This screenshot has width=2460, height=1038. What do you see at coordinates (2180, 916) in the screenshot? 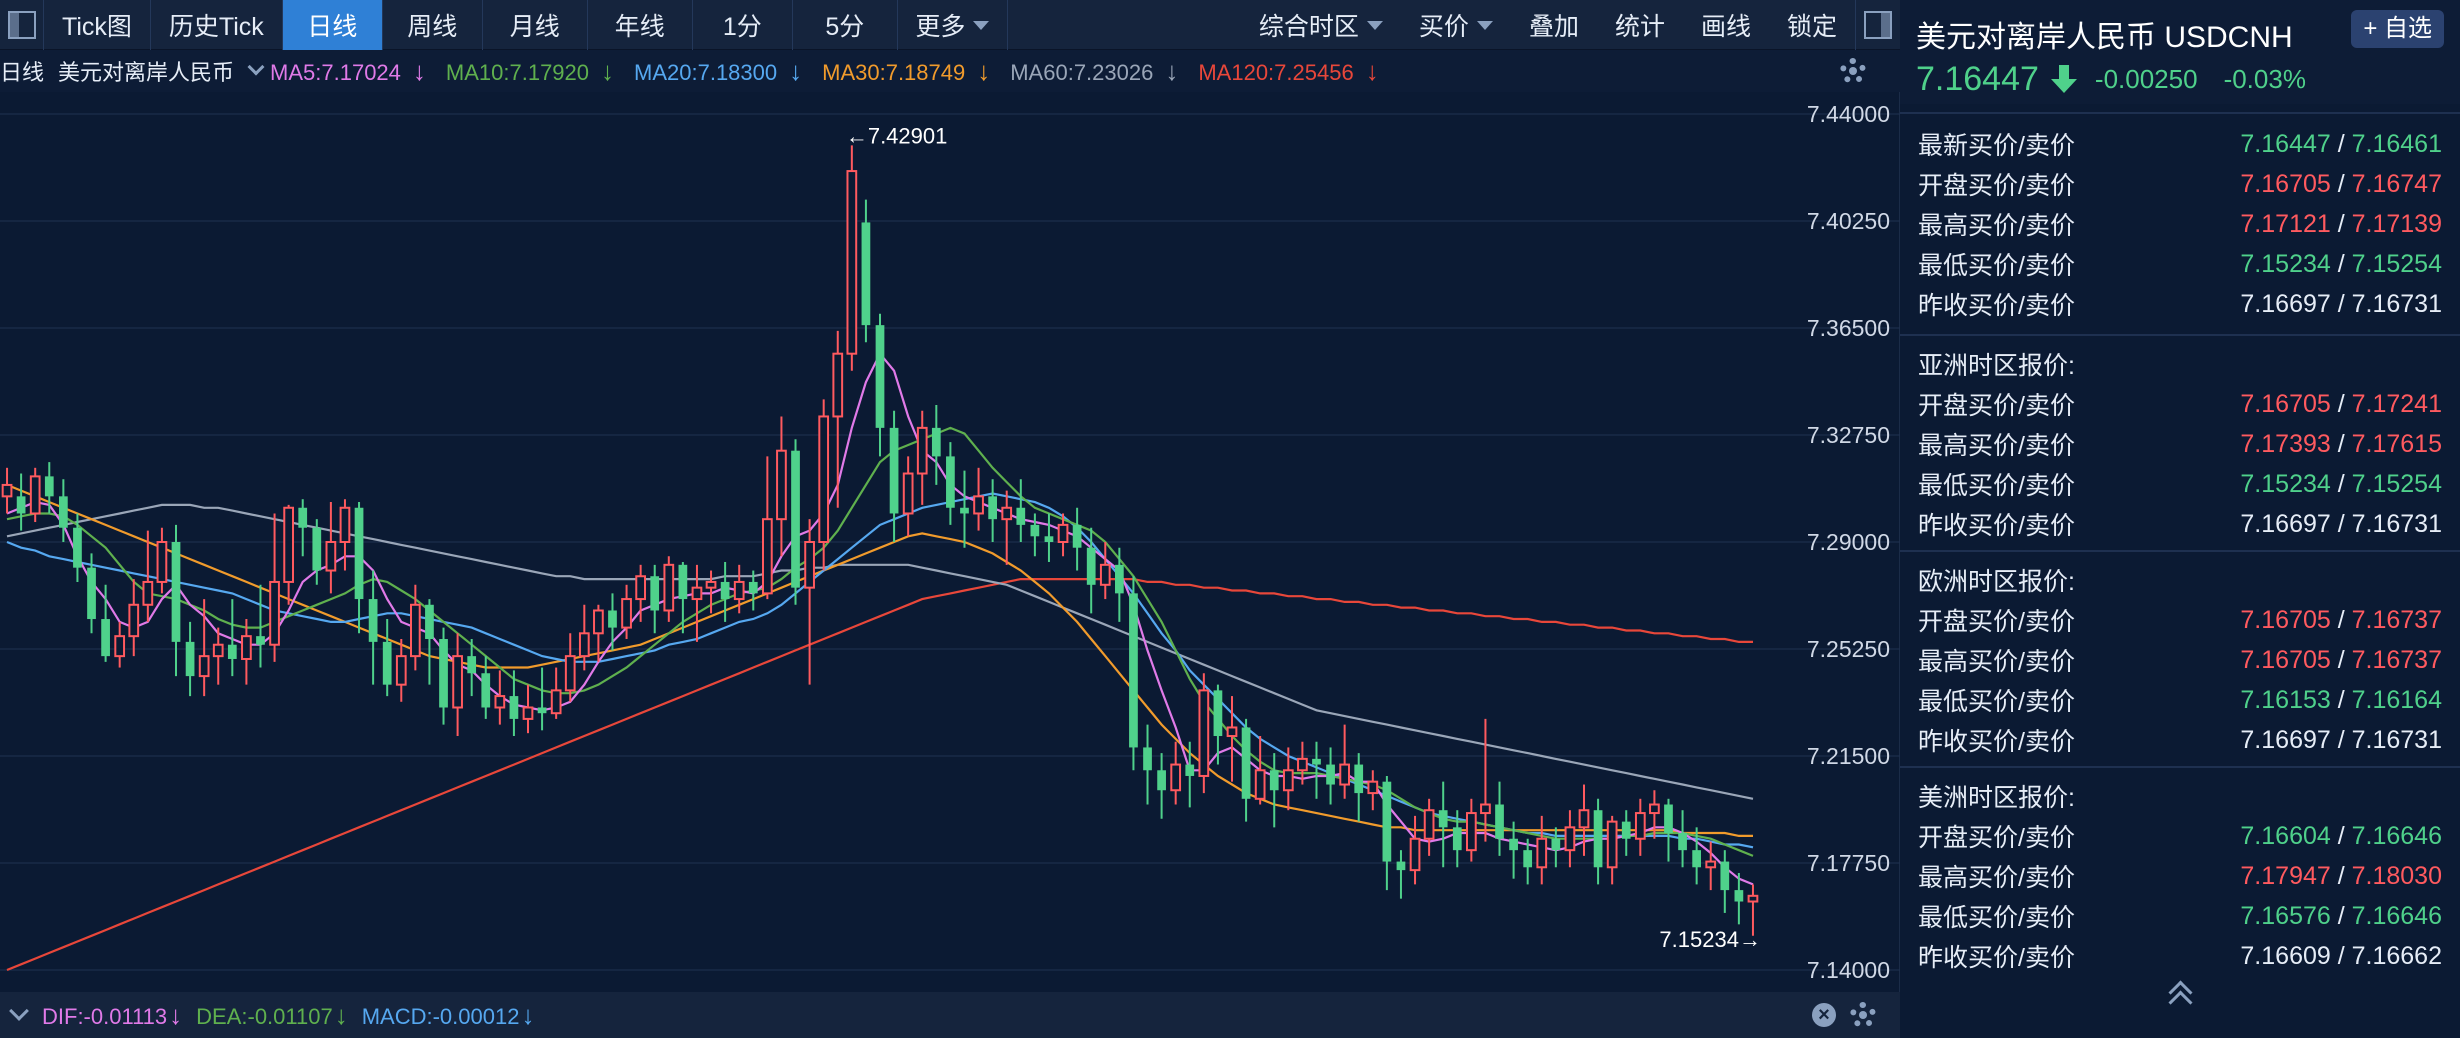
I see `quote-row: 最低买价/卖价7.16576 / 7.16646` at bounding box center [2180, 916].